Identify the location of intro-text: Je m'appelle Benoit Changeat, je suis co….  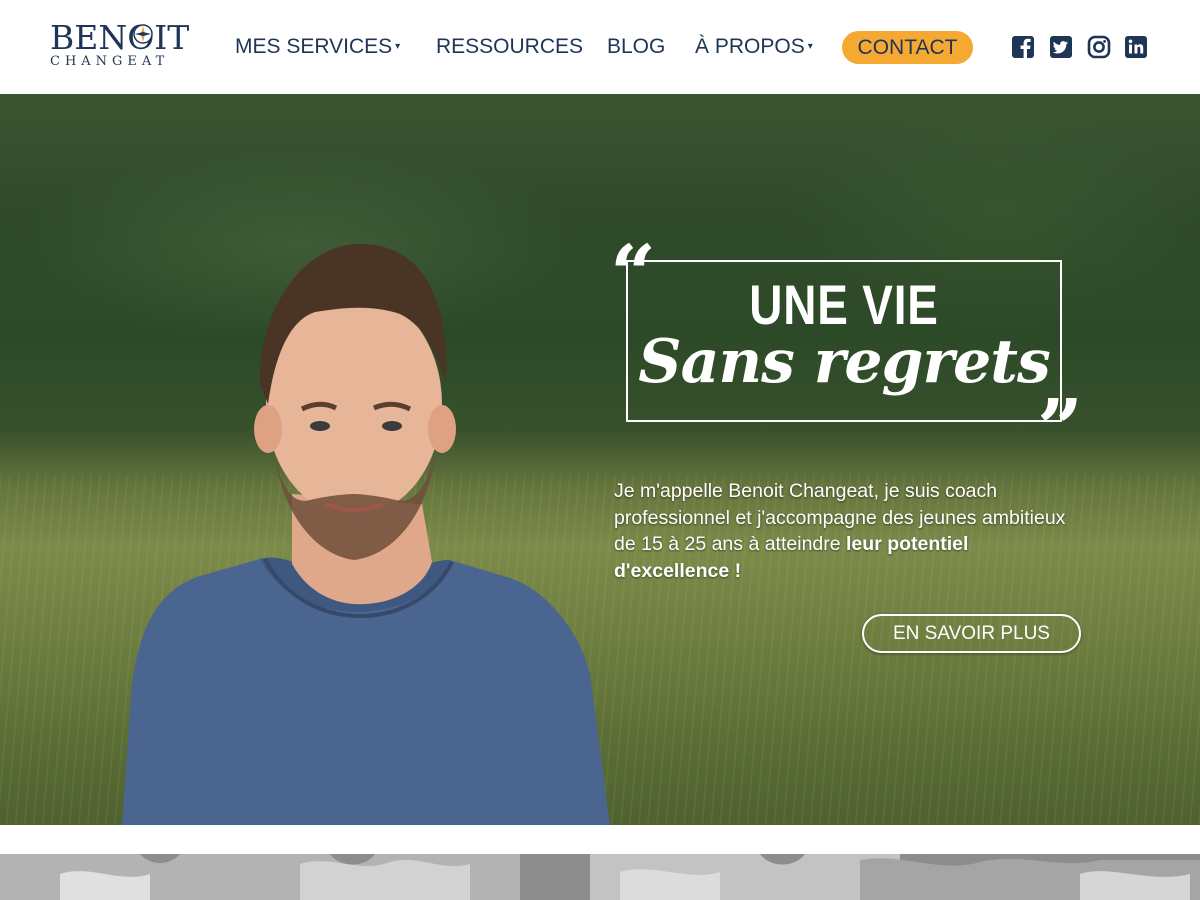
(840, 517).